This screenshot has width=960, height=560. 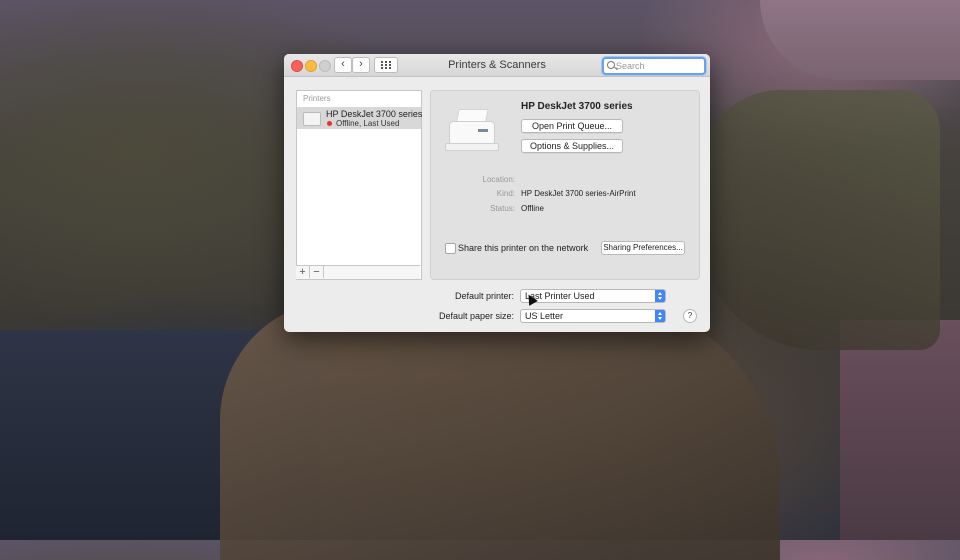 I want to click on printer-item-status: Offline, Last Used, so click(x=368, y=123).